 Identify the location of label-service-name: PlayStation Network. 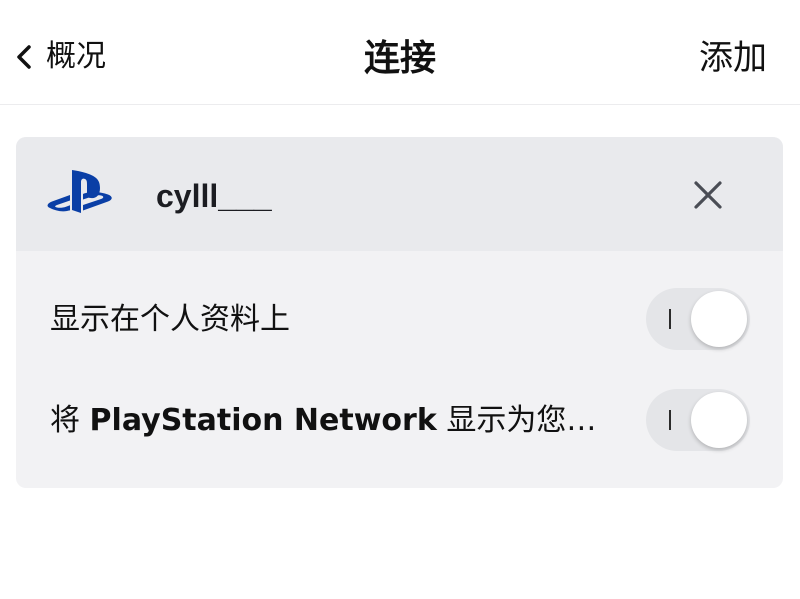
(263, 420).